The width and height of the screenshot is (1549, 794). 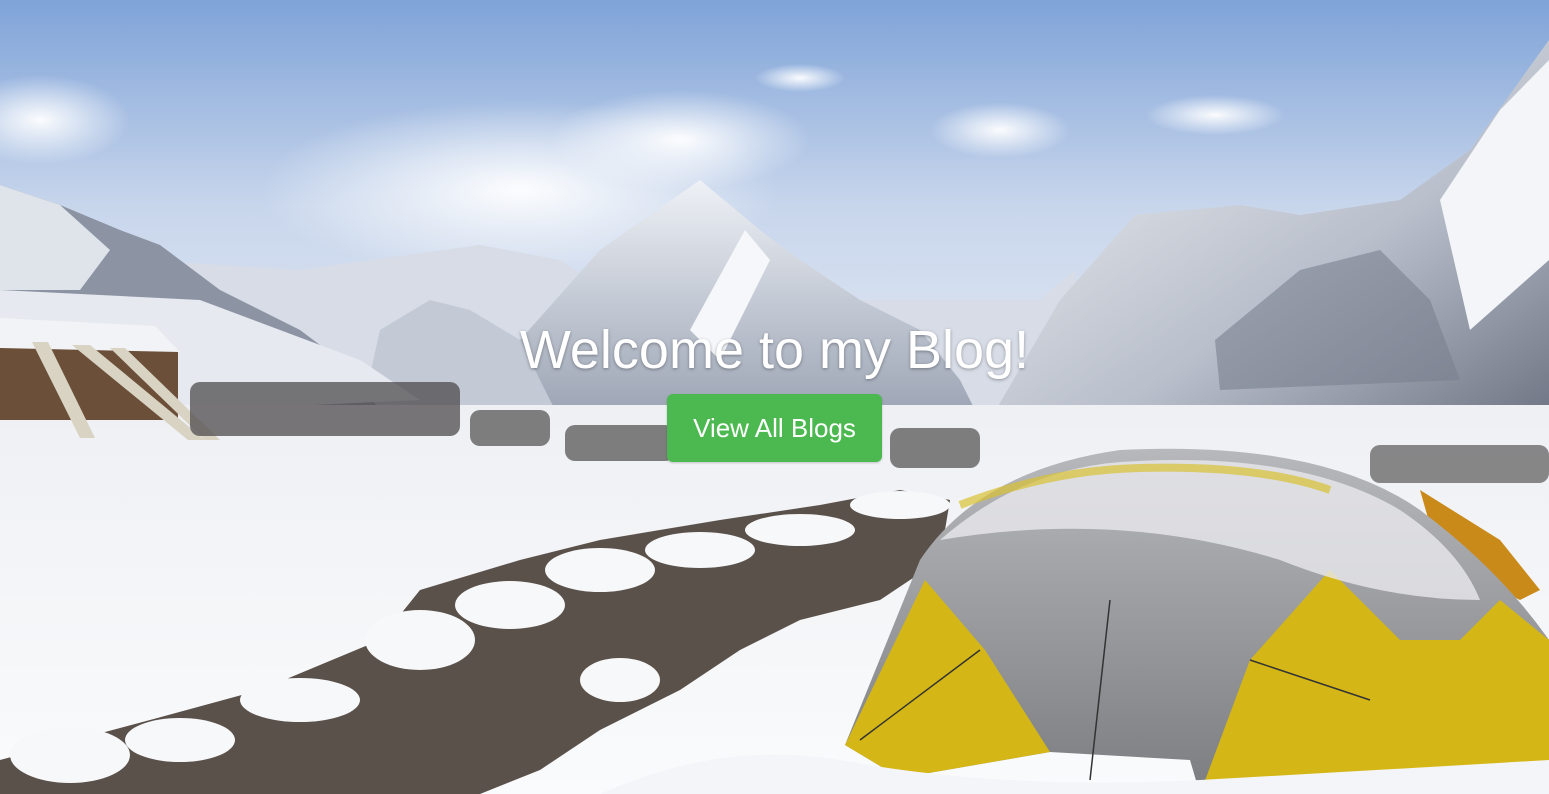 What do you see at coordinates (774, 428) in the screenshot?
I see `view-all-blogs-button: View All Blogs` at bounding box center [774, 428].